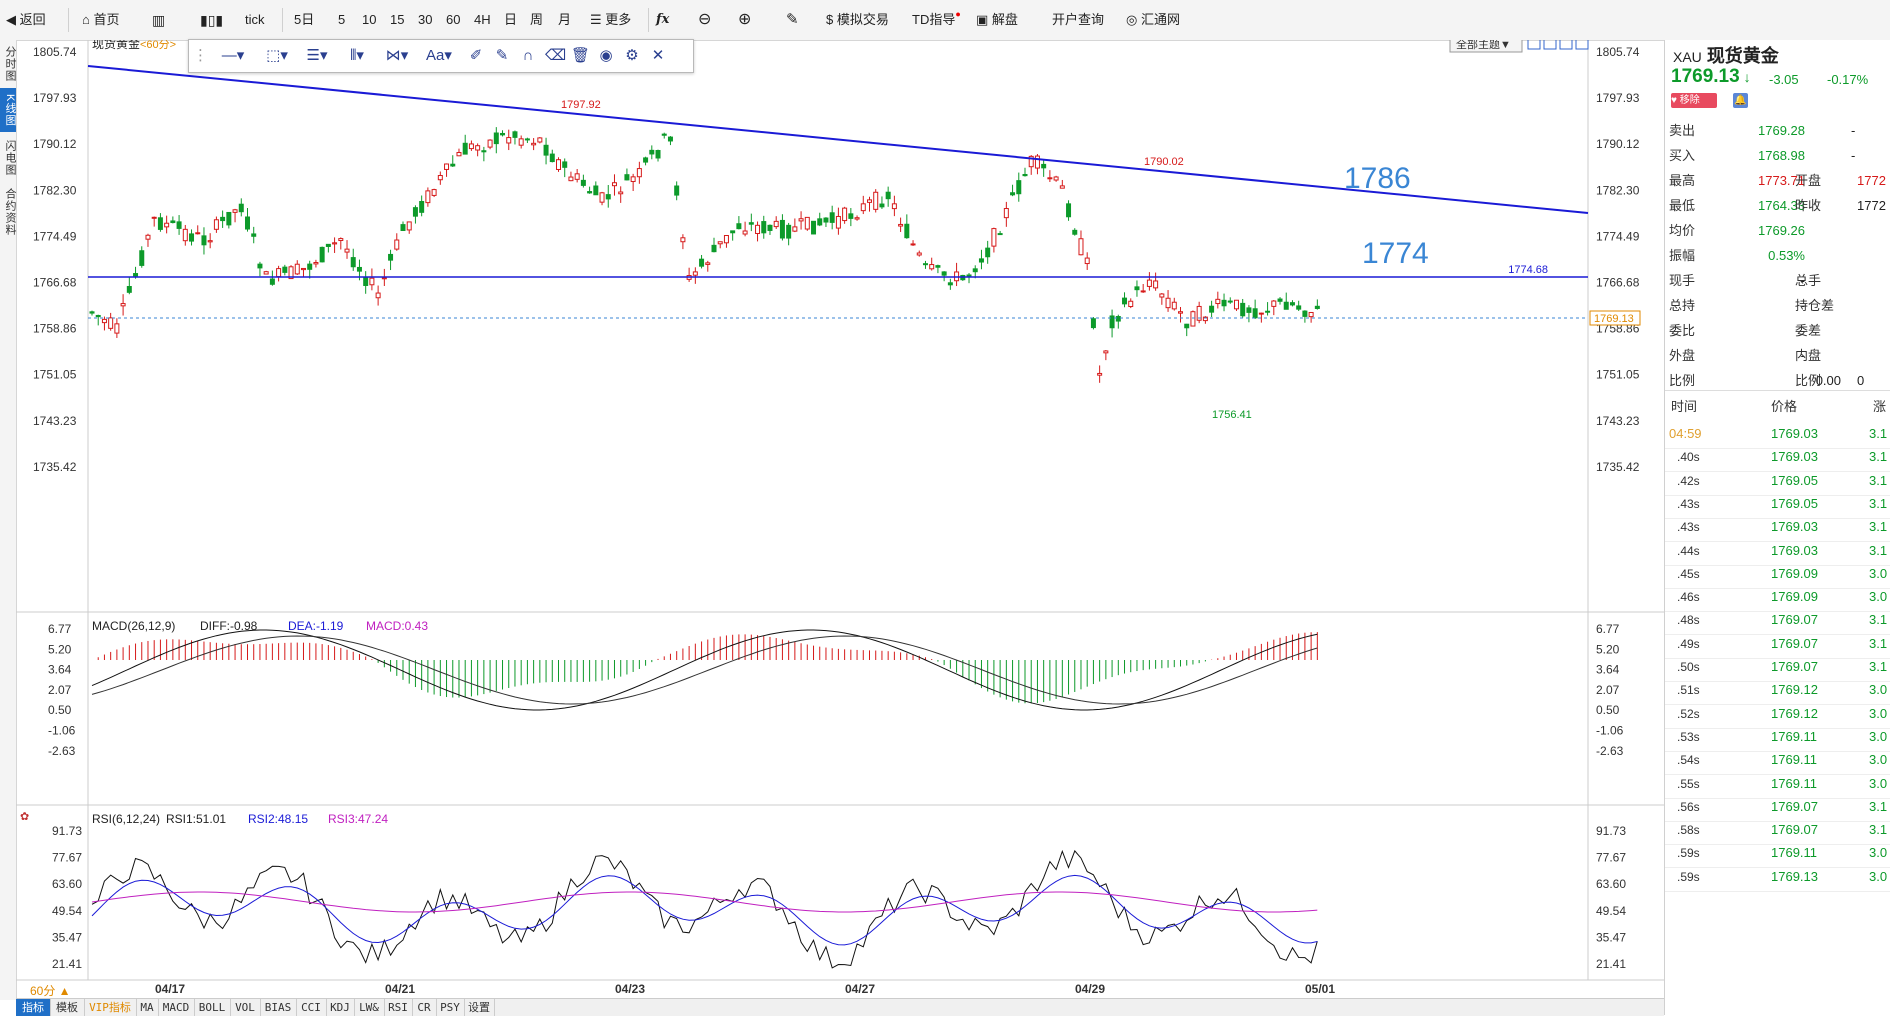 The image size is (1890, 1016). What do you see at coordinates (610, 20) in the screenshot?
I see `more-button: ☰ 更多` at bounding box center [610, 20].